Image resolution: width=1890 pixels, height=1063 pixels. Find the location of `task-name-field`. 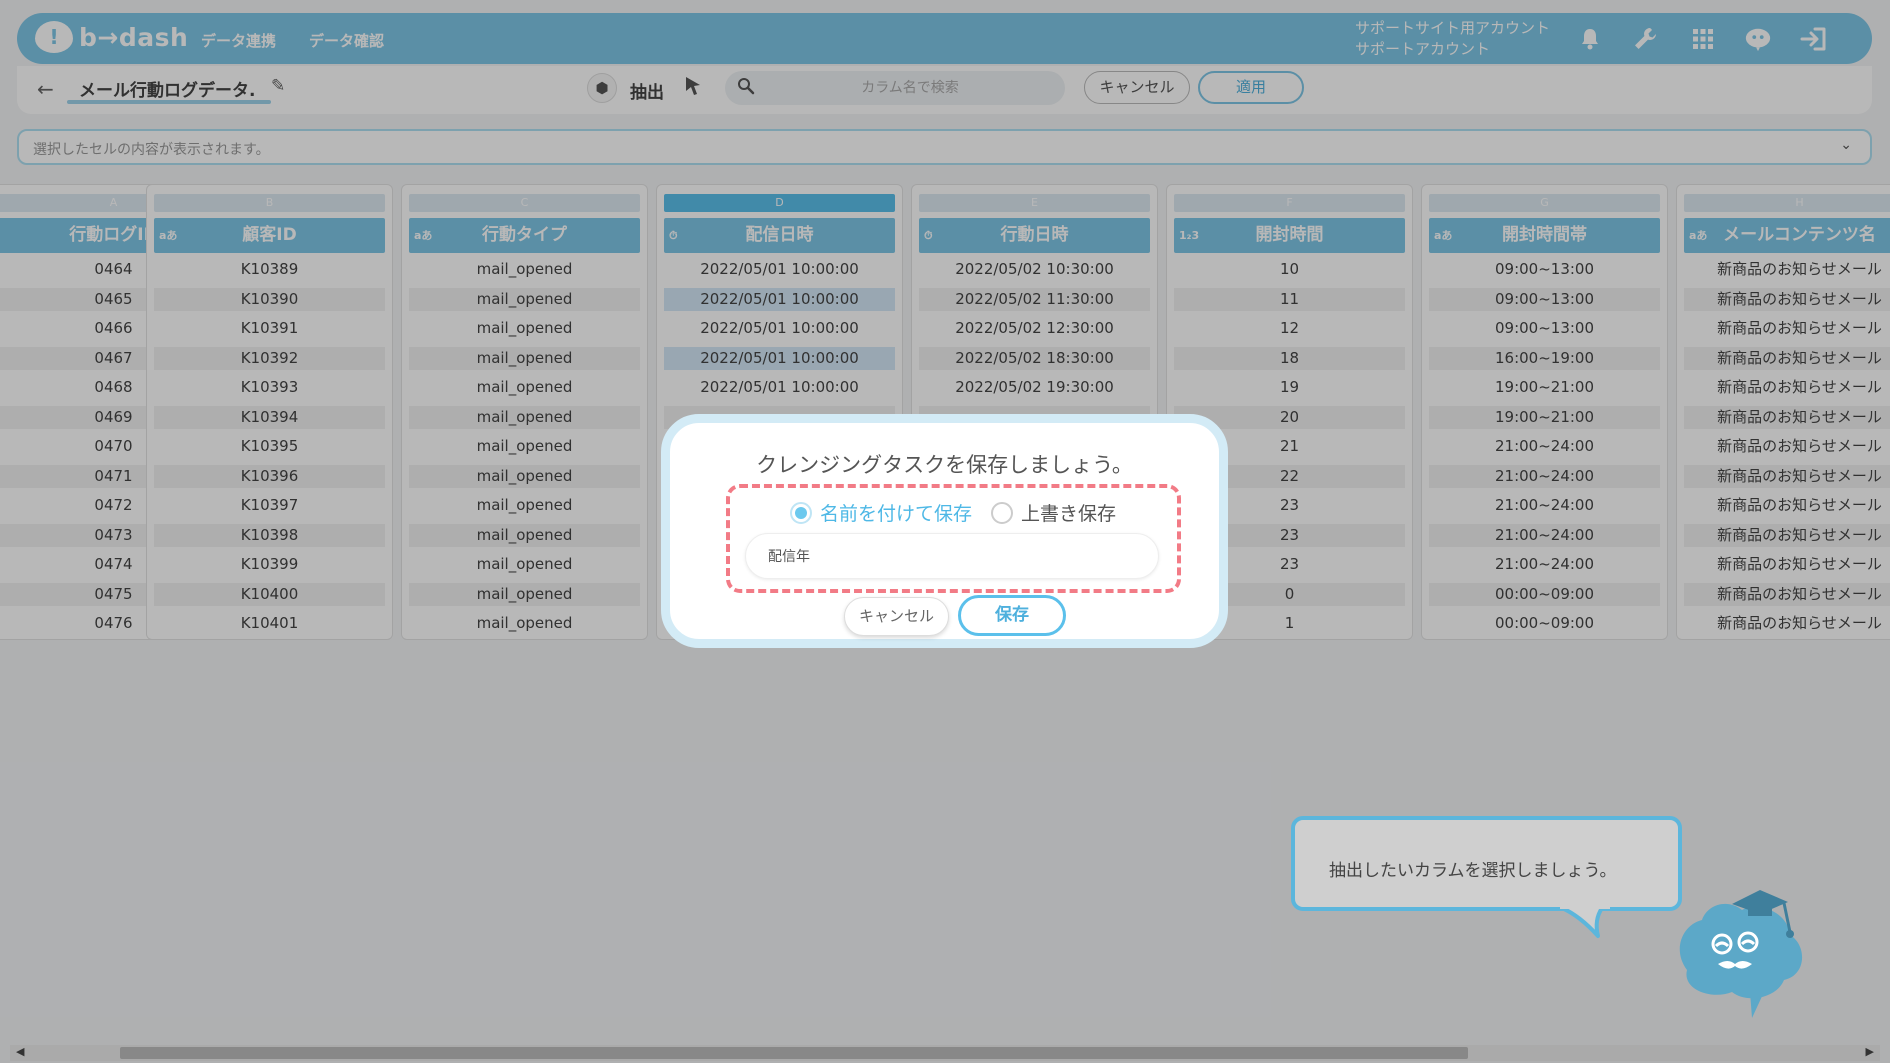

task-name-field is located at coordinates (952, 556).